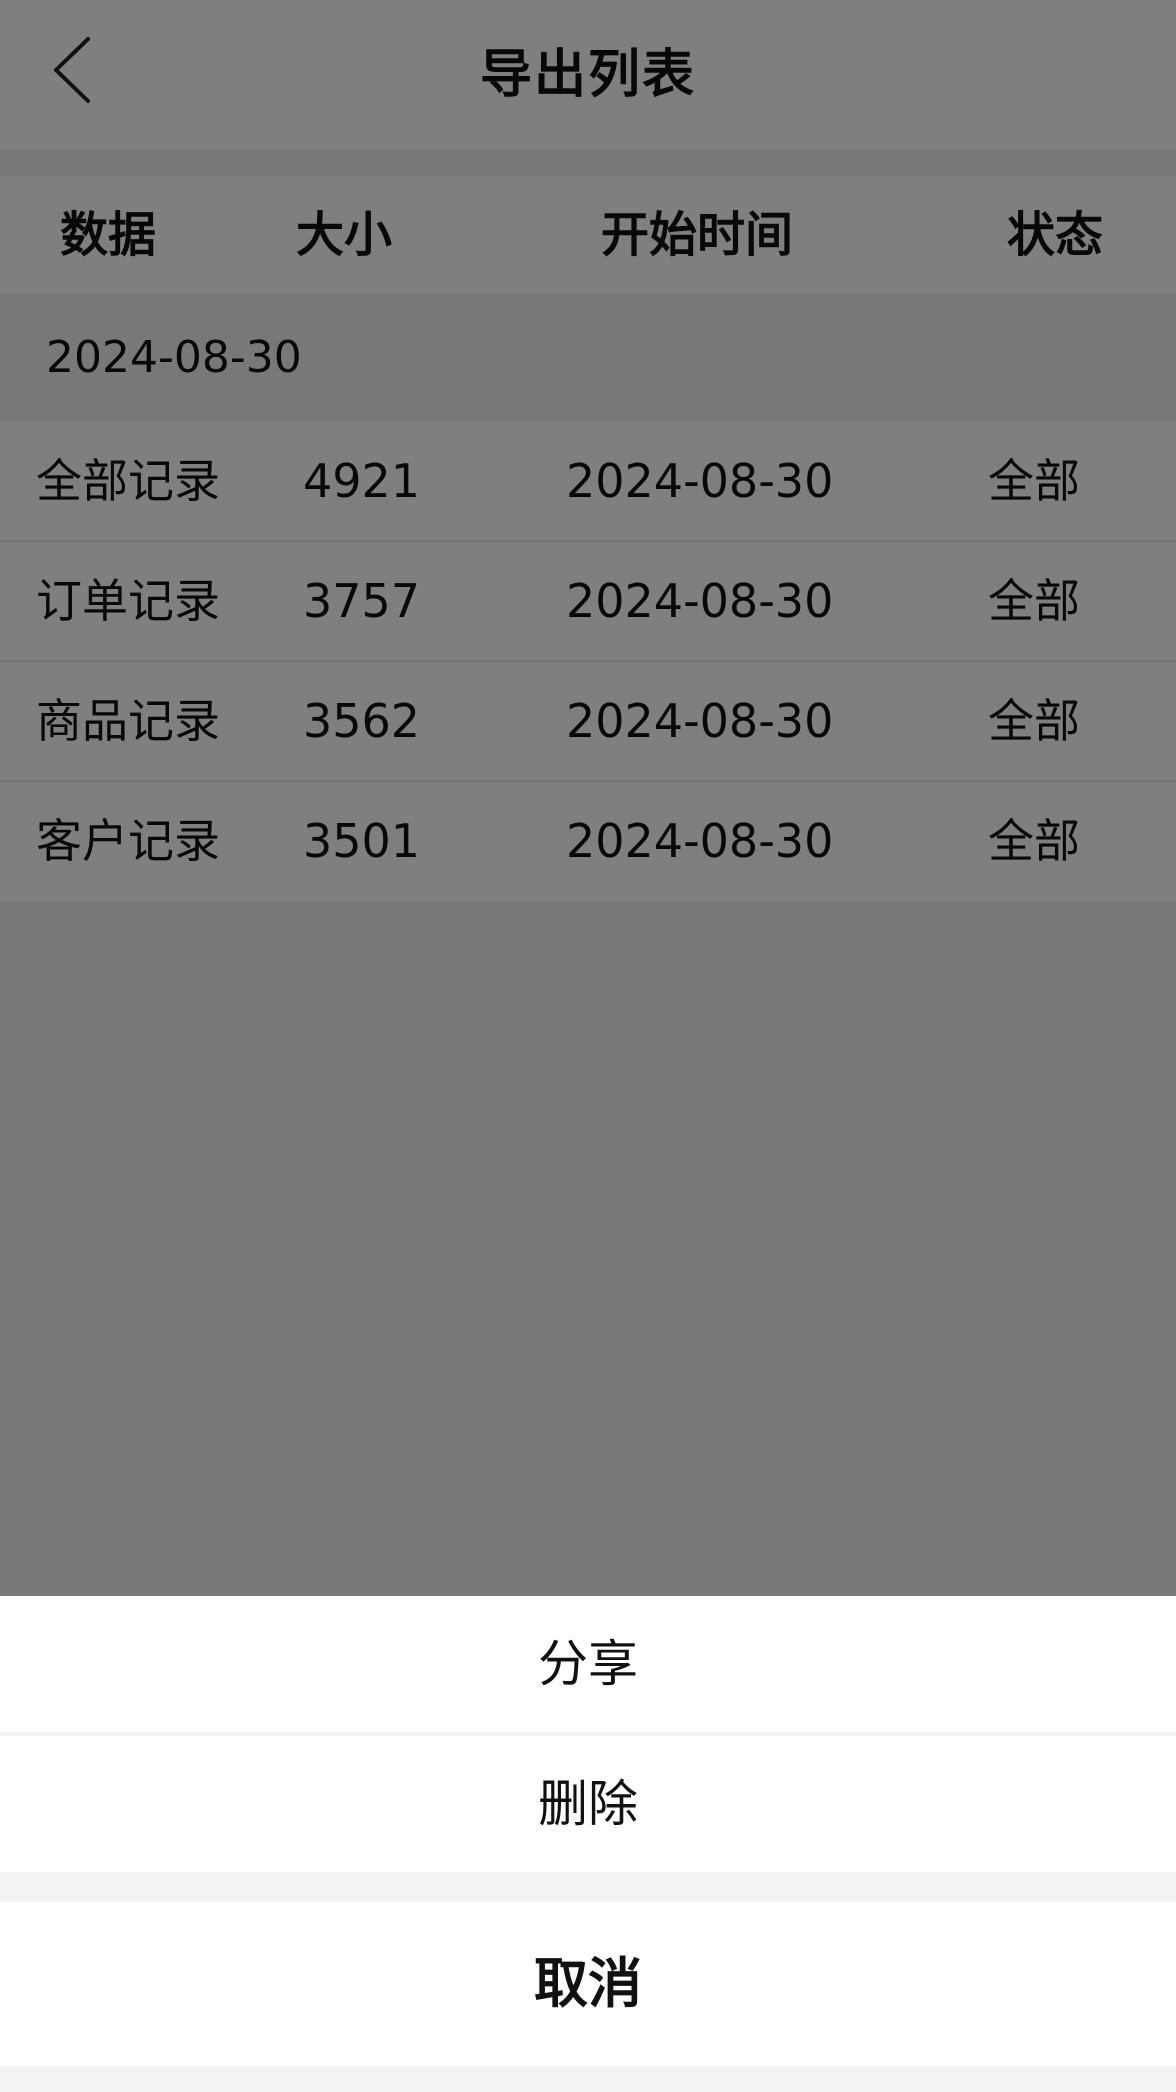 The height and width of the screenshot is (2092, 1176). I want to click on delete-button: 删除, so click(588, 1804).